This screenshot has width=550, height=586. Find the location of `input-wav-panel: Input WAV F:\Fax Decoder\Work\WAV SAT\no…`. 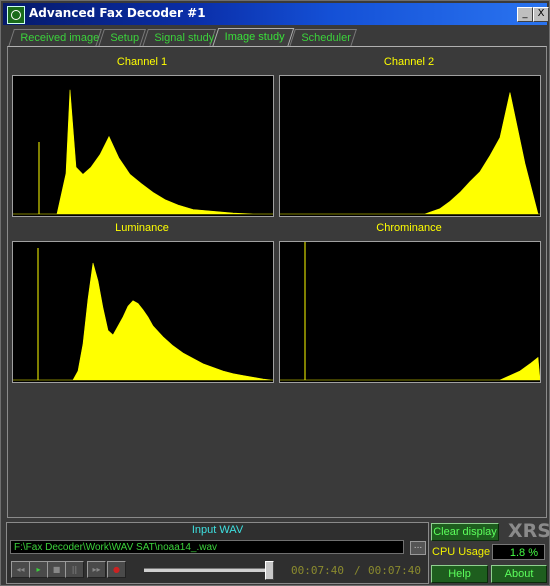

input-wav-panel: Input WAV F:\Fax Decoder\Work\WAV SAT\no… is located at coordinates (217, 553).